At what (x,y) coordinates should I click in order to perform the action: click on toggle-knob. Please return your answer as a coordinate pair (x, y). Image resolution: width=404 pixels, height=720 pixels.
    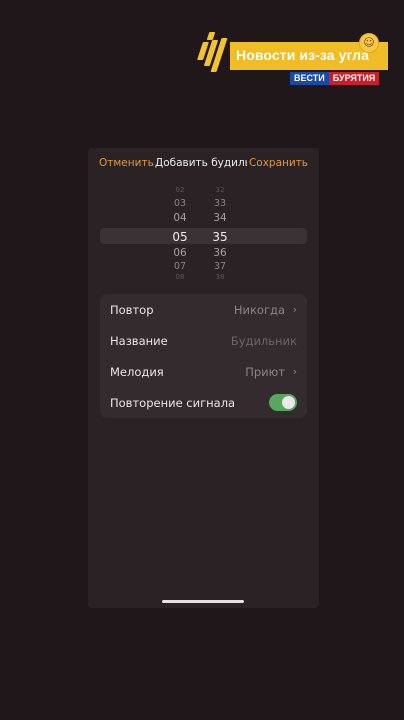
    Looking at the image, I should click on (288, 402).